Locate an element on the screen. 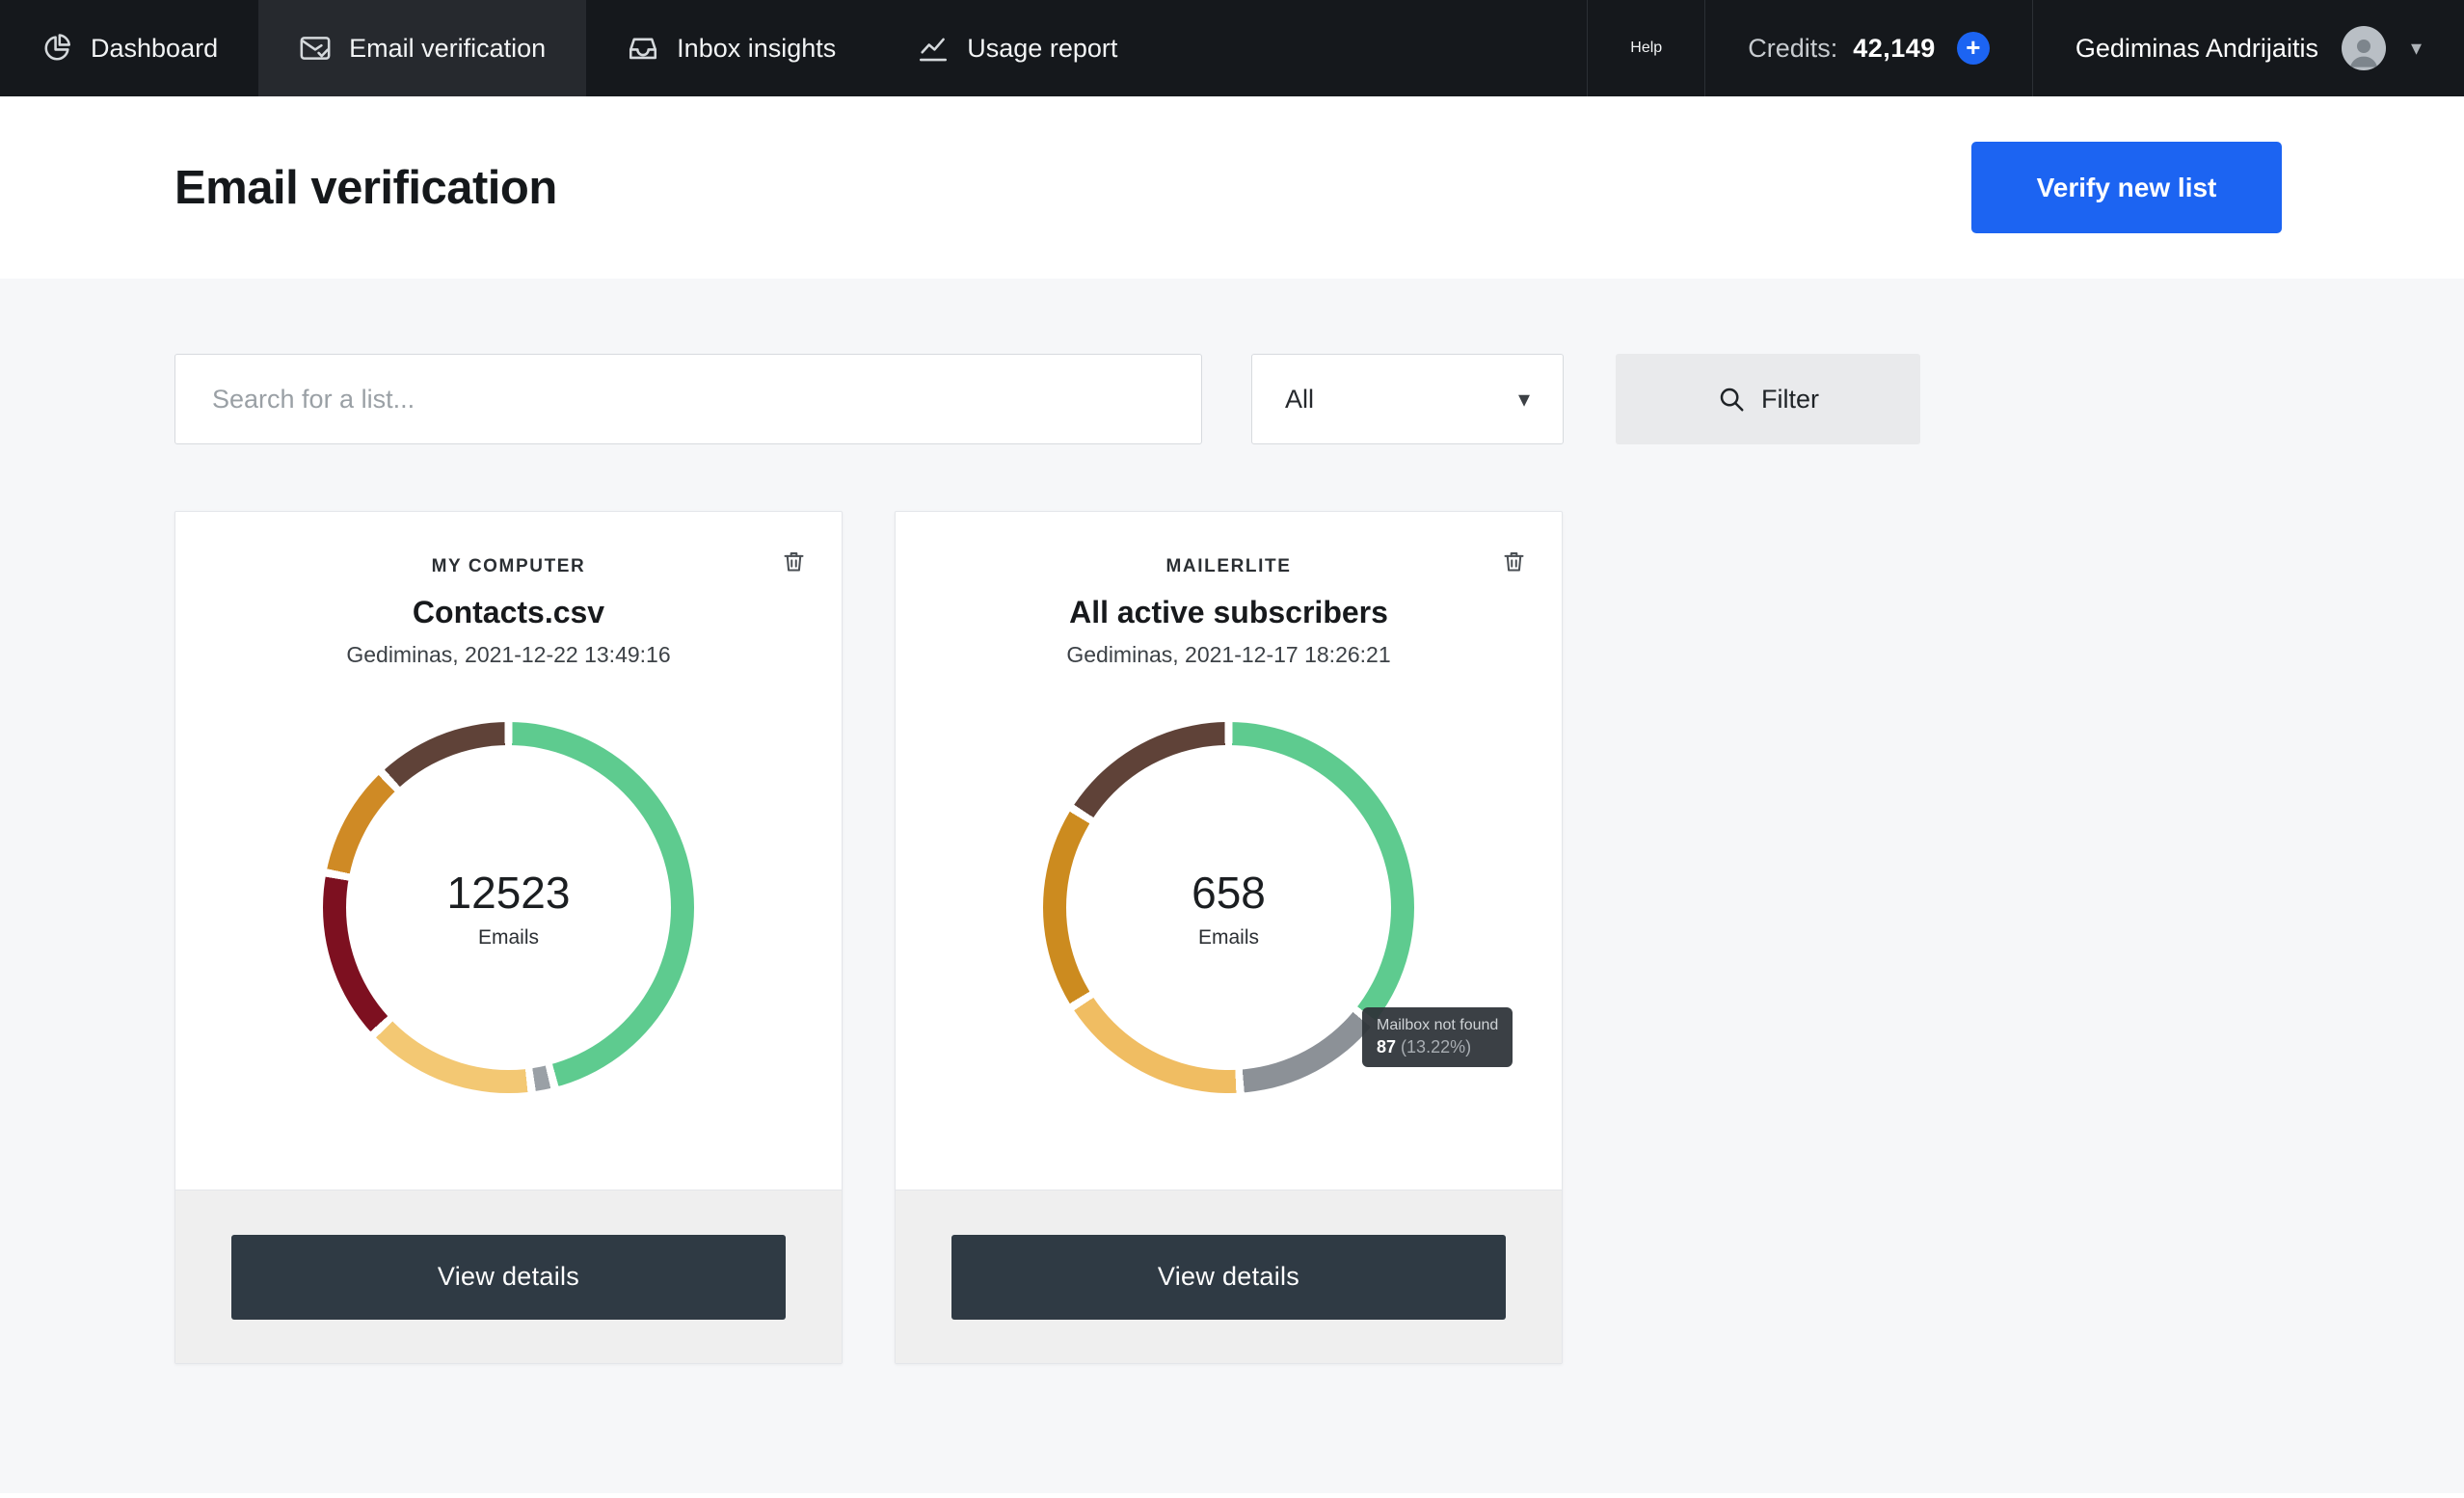 This screenshot has height=1498, width=2464. plus-icon: + is located at coordinates (1974, 47).